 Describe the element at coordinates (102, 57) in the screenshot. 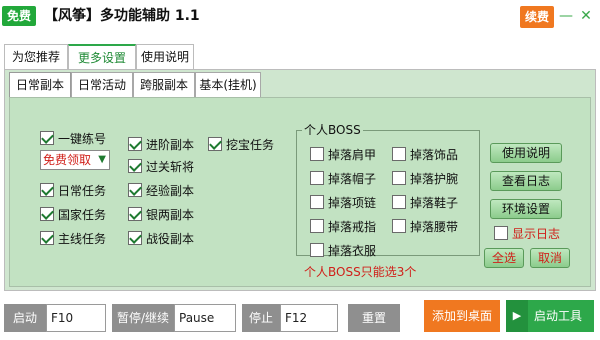

I see `tab-more-settings: 更多设置` at that location.